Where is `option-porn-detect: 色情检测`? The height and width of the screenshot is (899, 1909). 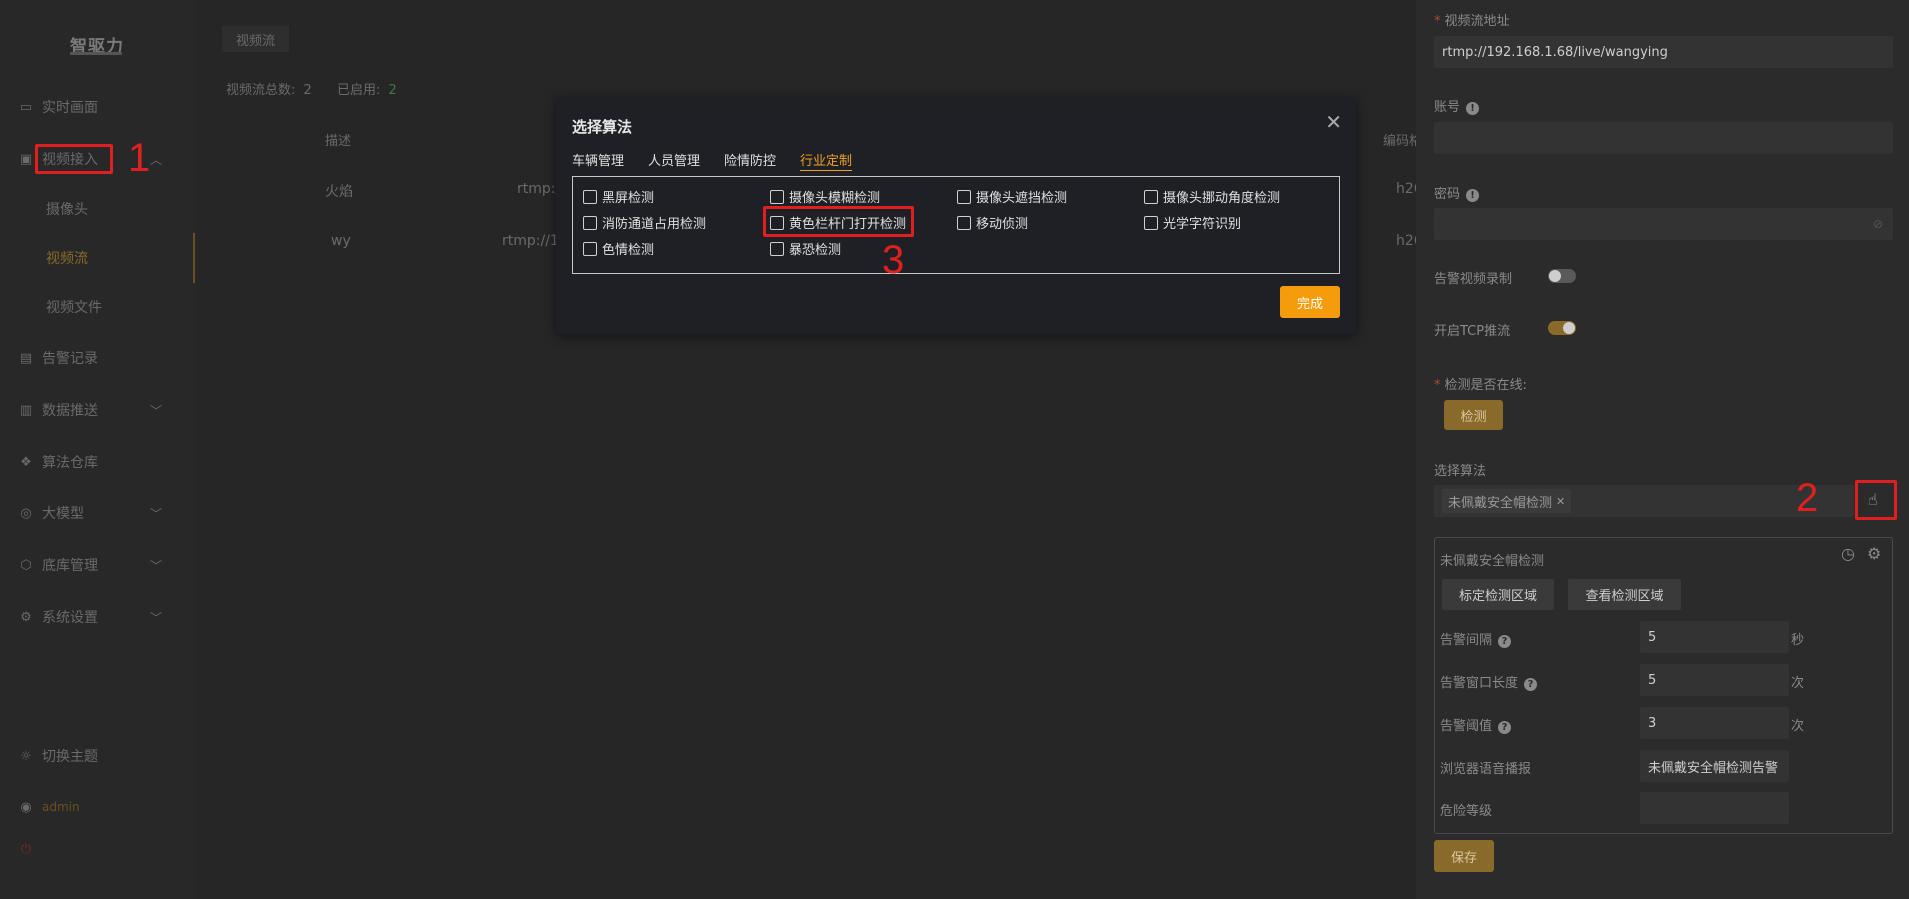 option-porn-detect: 色情检测 is located at coordinates (618, 248).